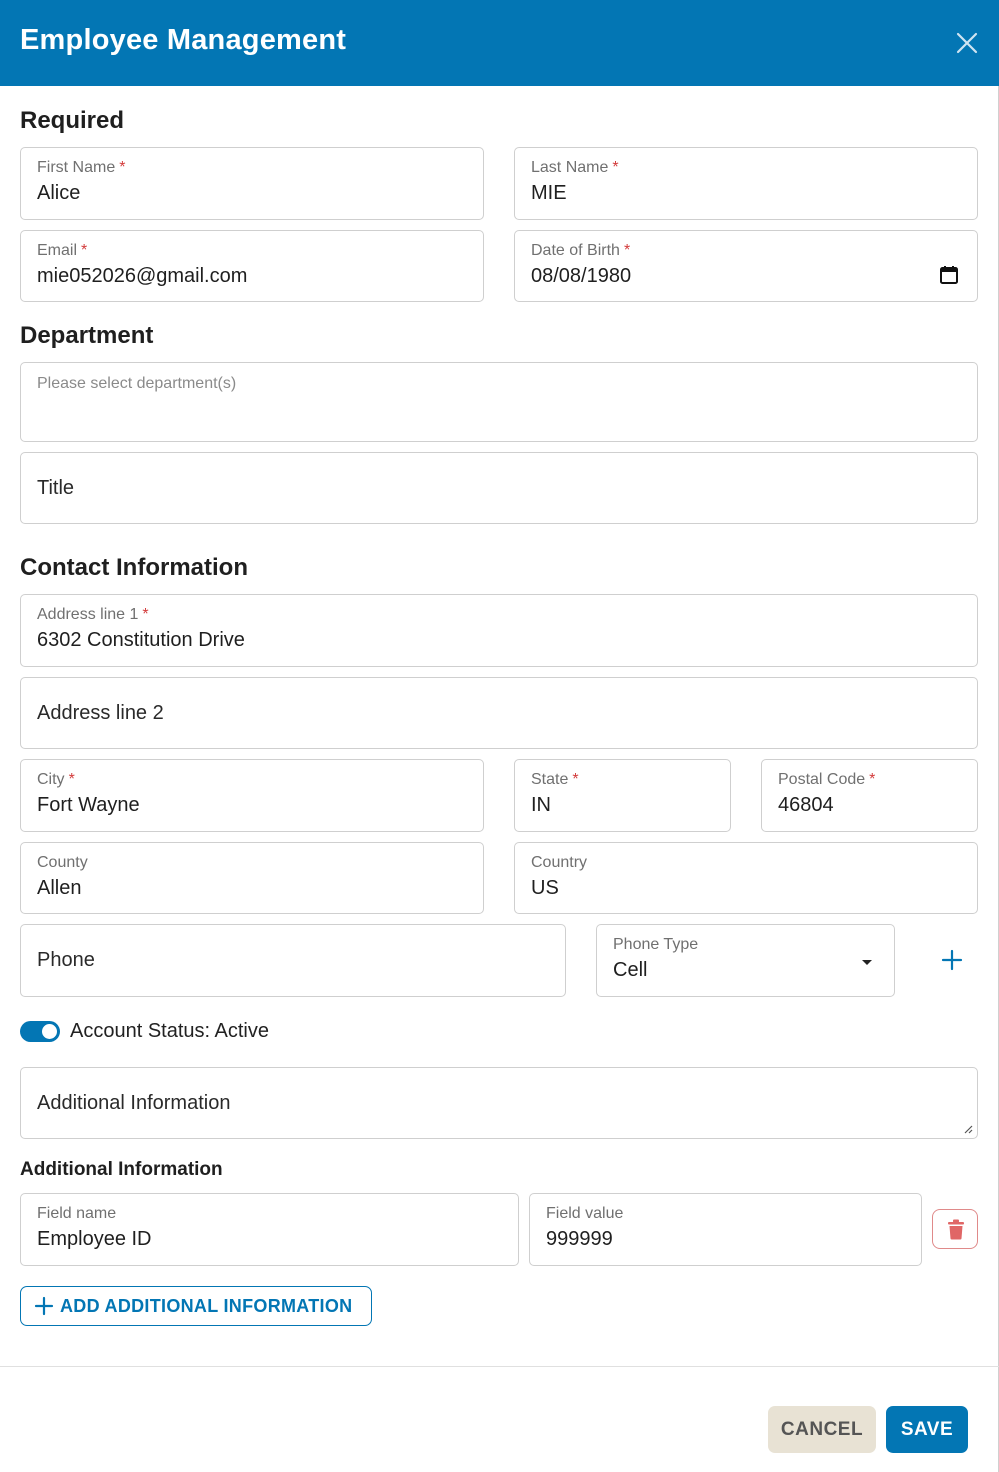  I want to click on field-value-input: Field value 999999, so click(725, 1229).